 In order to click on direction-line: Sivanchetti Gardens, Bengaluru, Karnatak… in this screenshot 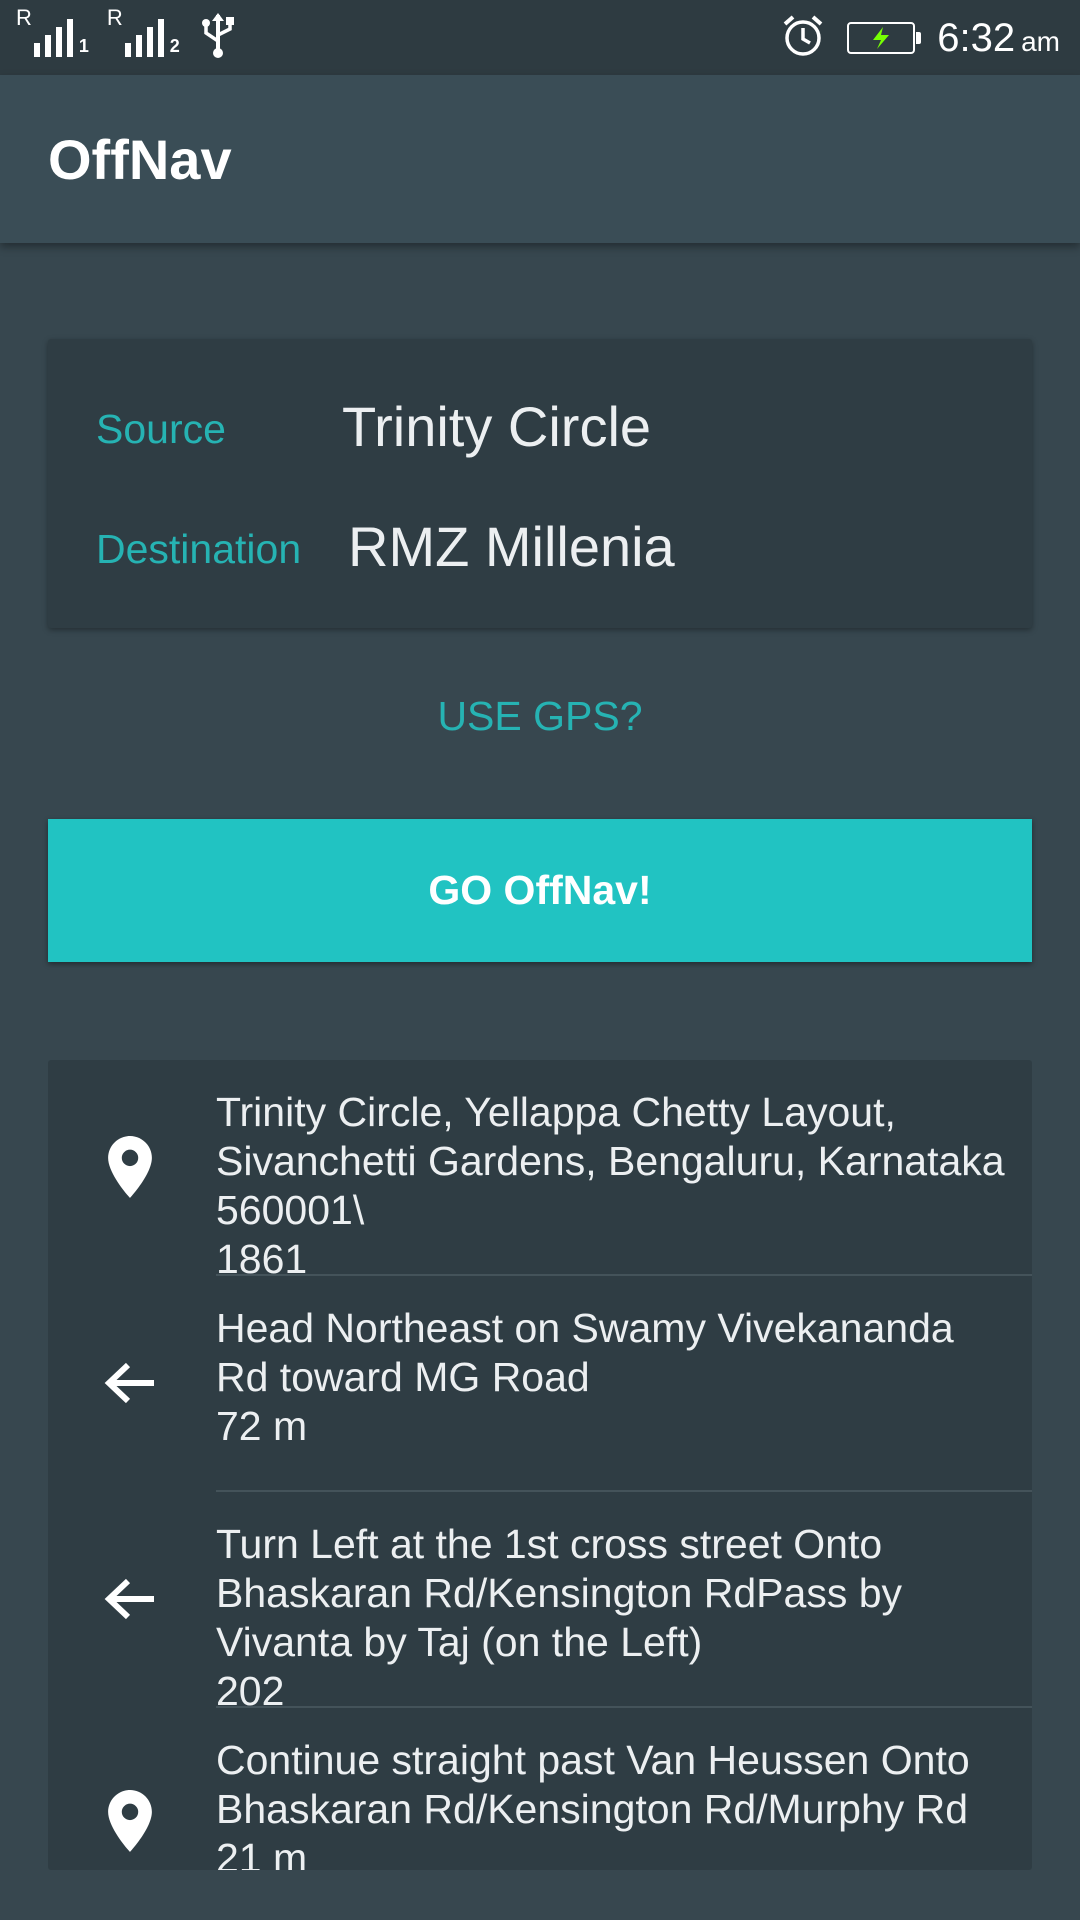, I will do `click(610, 1161)`.